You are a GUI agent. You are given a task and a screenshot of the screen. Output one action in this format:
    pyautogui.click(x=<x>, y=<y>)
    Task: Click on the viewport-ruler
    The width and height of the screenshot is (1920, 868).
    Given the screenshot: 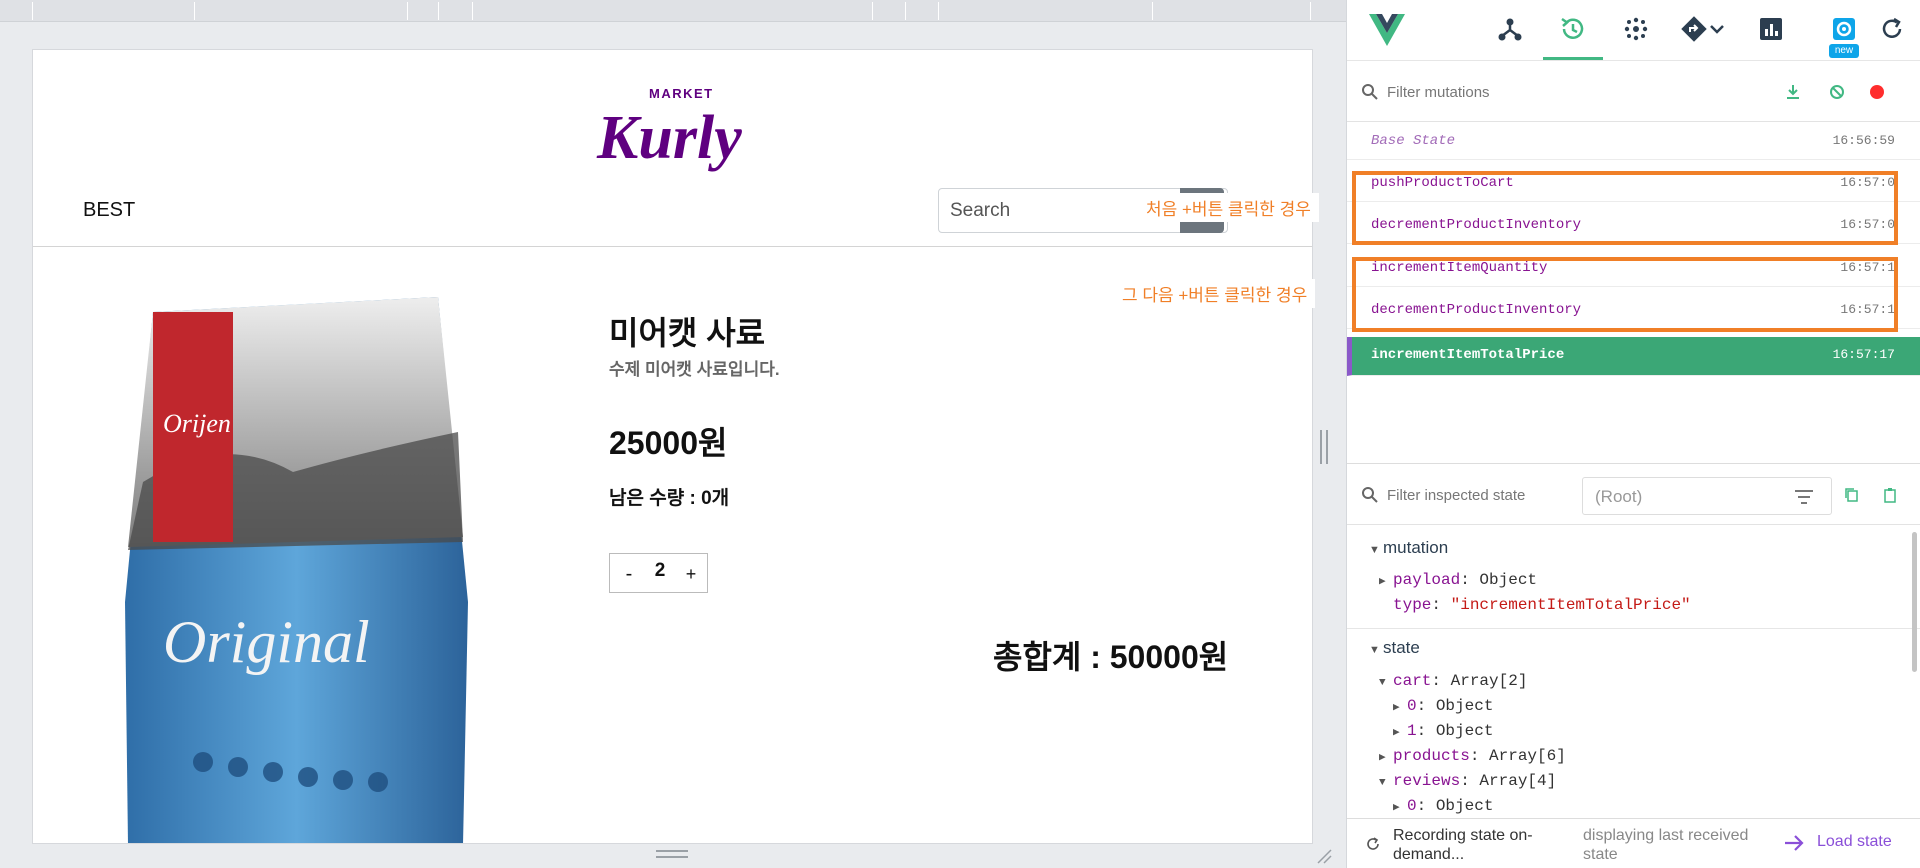 What is the action you would take?
    pyautogui.click(x=673, y=11)
    